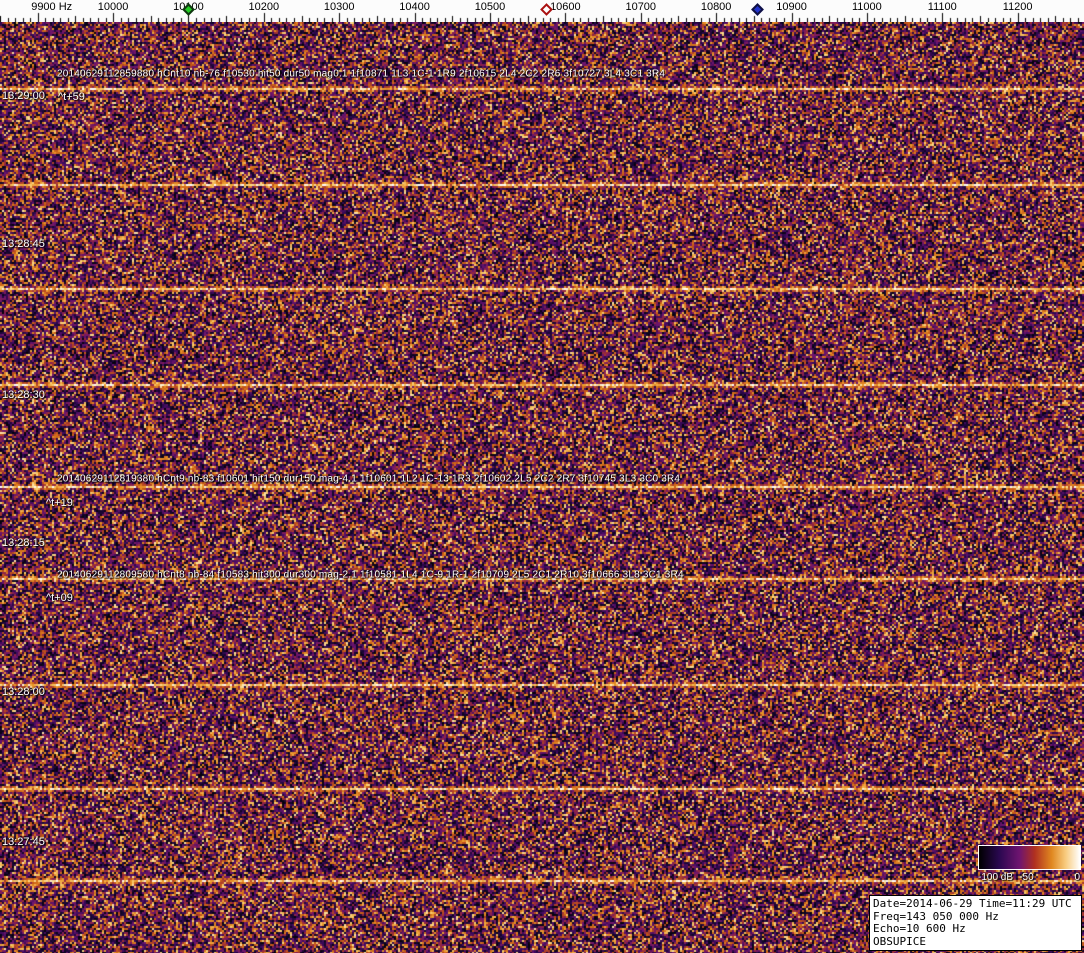  Describe the element at coordinates (71, 97) in the screenshot. I see `event-time-marker: ^t+59` at that location.